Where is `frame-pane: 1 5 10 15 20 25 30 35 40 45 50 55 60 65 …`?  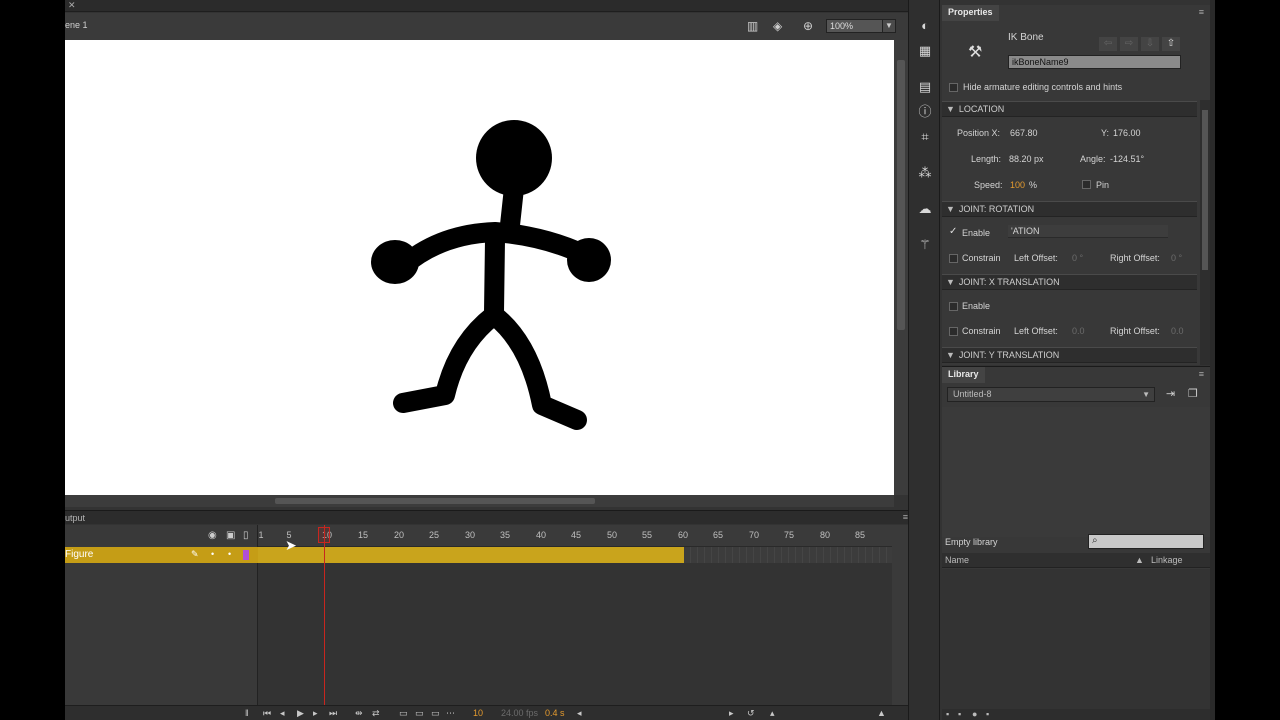 frame-pane: 1 5 10 15 20 25 30 35 40 45 50 55 60 65 … is located at coordinates (575, 615).